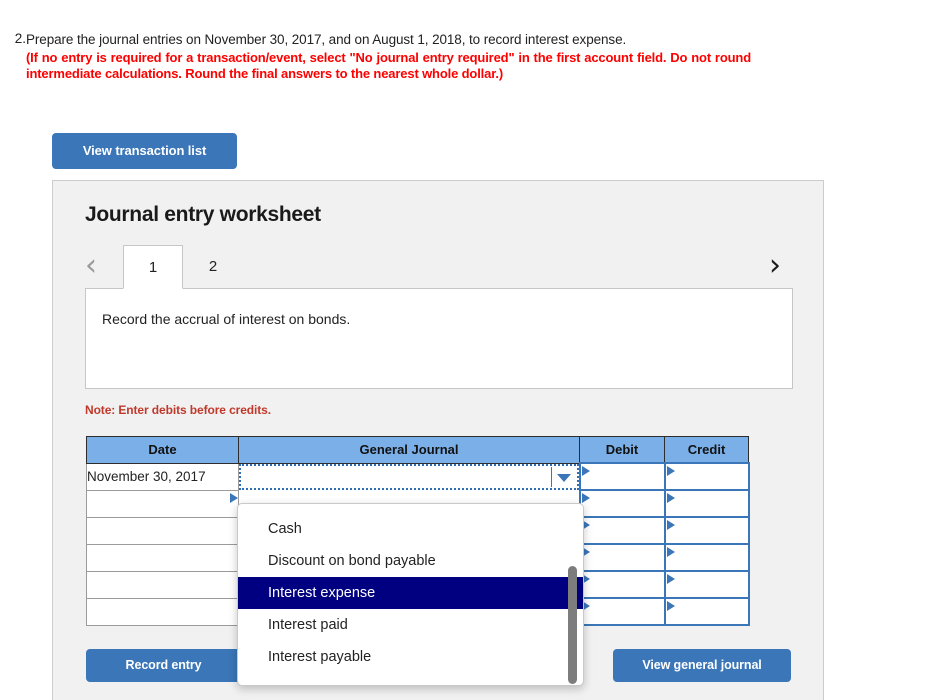 The image size is (951, 700). I want to click on column-header-date: Date, so click(162, 450).